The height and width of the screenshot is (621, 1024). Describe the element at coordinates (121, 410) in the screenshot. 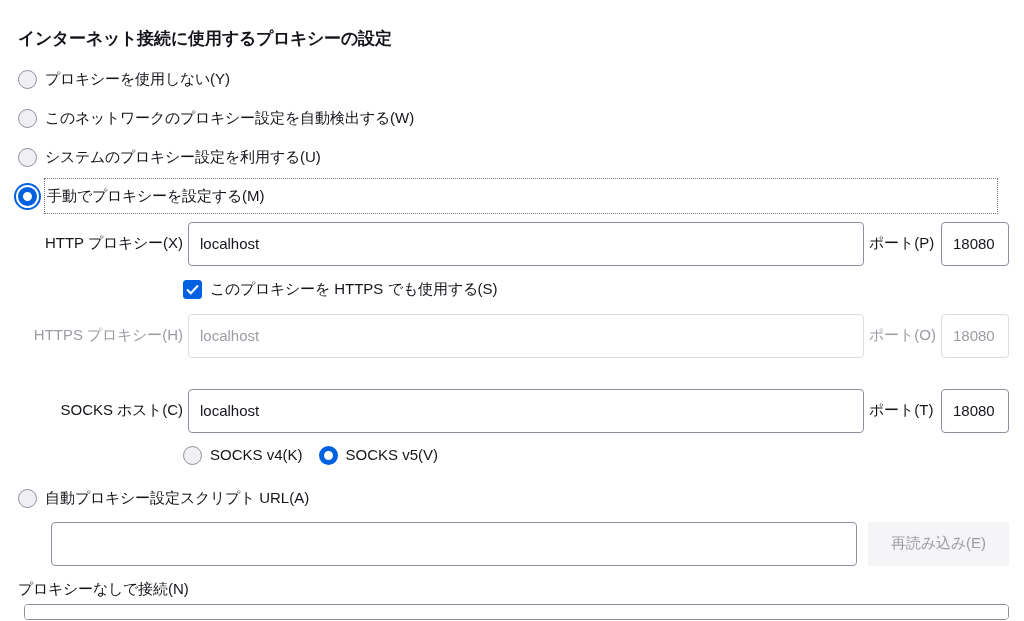

I see `field-label: SOCKS ホスト(C)` at that location.